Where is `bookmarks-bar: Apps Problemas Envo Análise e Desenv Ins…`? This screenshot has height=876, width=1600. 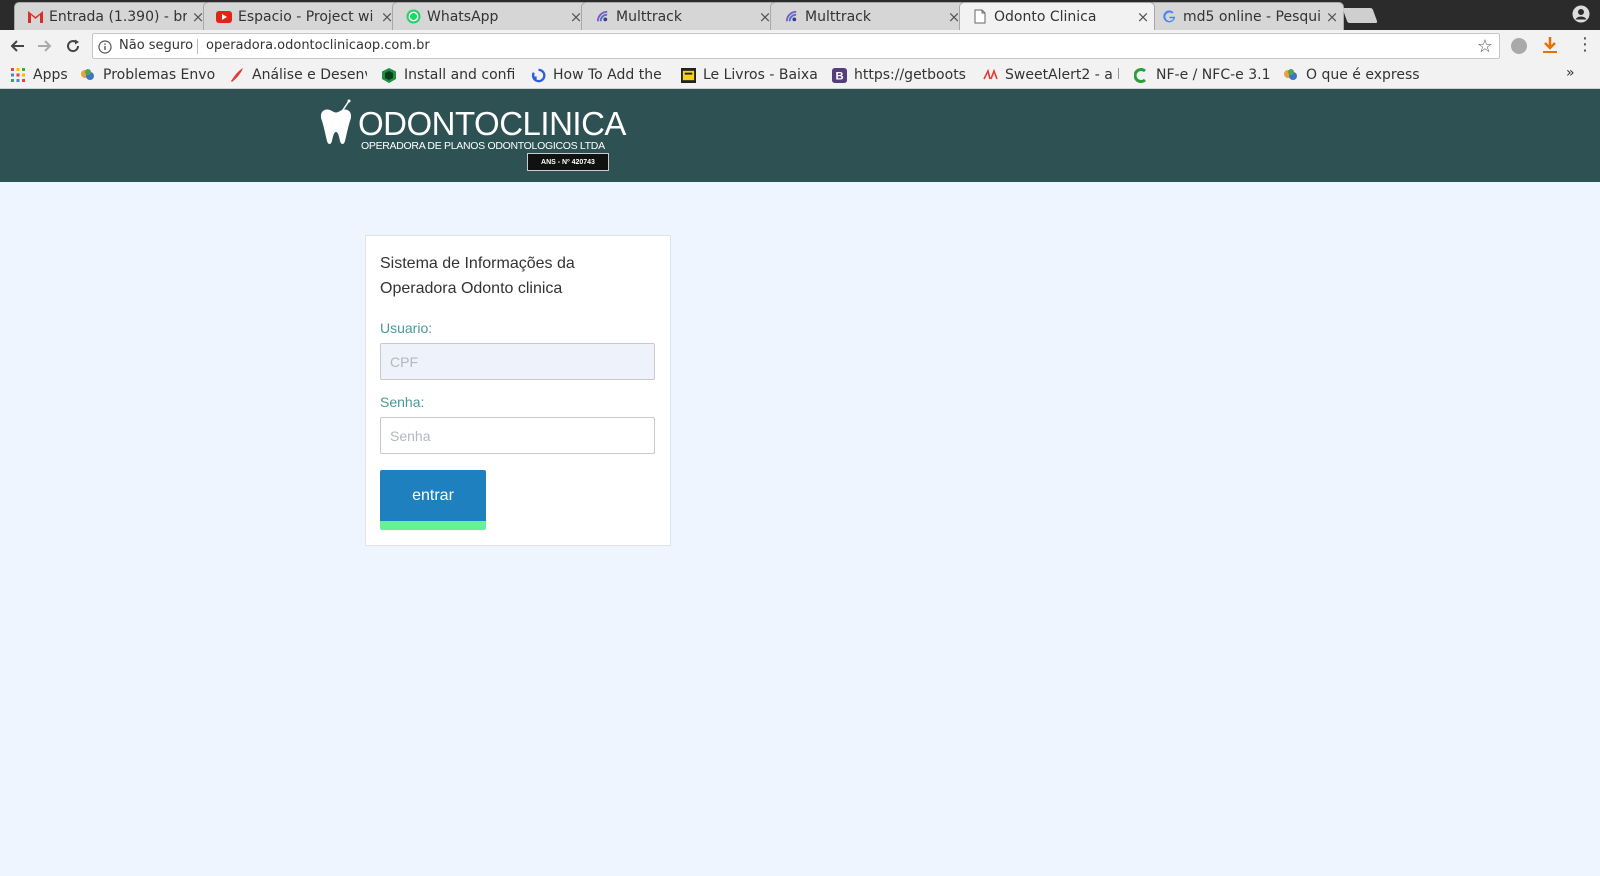 bookmarks-bar: Apps Problemas Envo Análise e Desenv Ins… is located at coordinates (800, 75).